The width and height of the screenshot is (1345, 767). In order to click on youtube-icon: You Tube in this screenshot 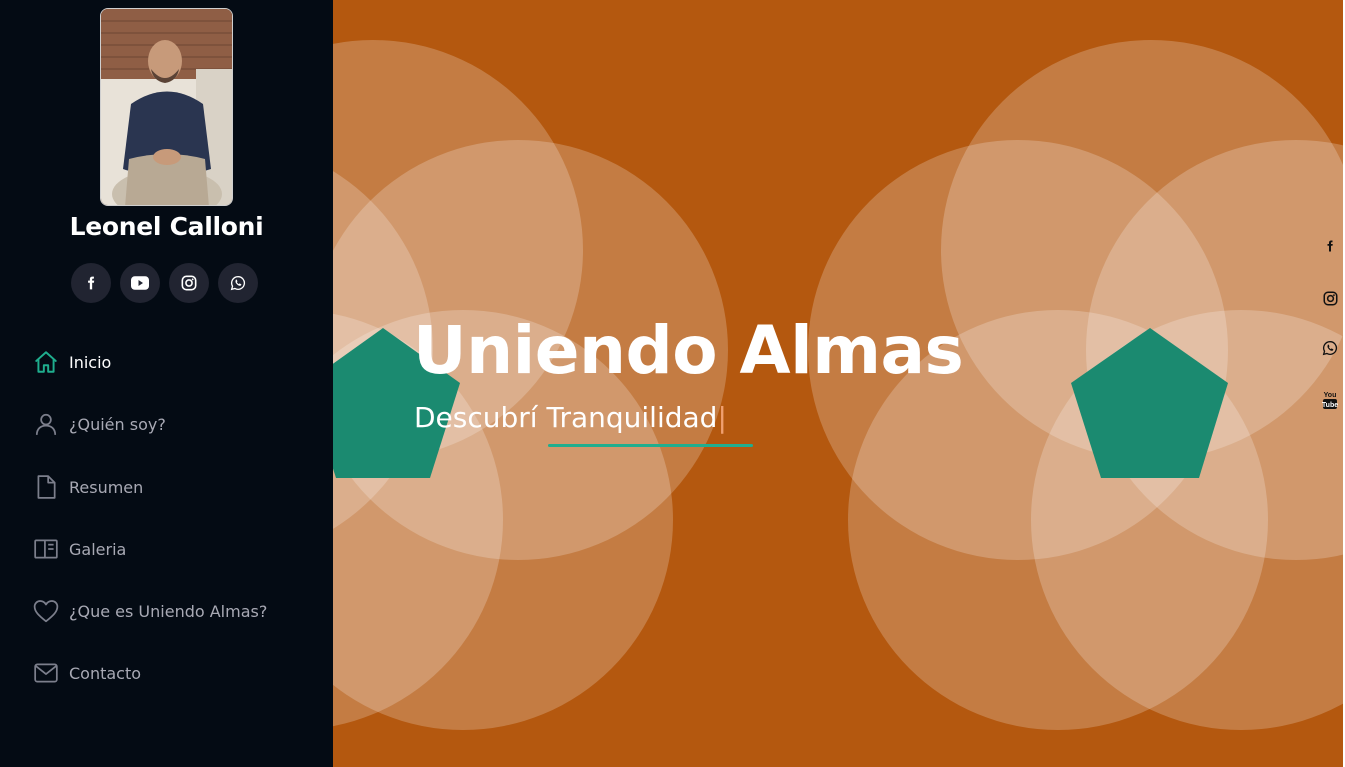, I will do `click(1330, 400)`.